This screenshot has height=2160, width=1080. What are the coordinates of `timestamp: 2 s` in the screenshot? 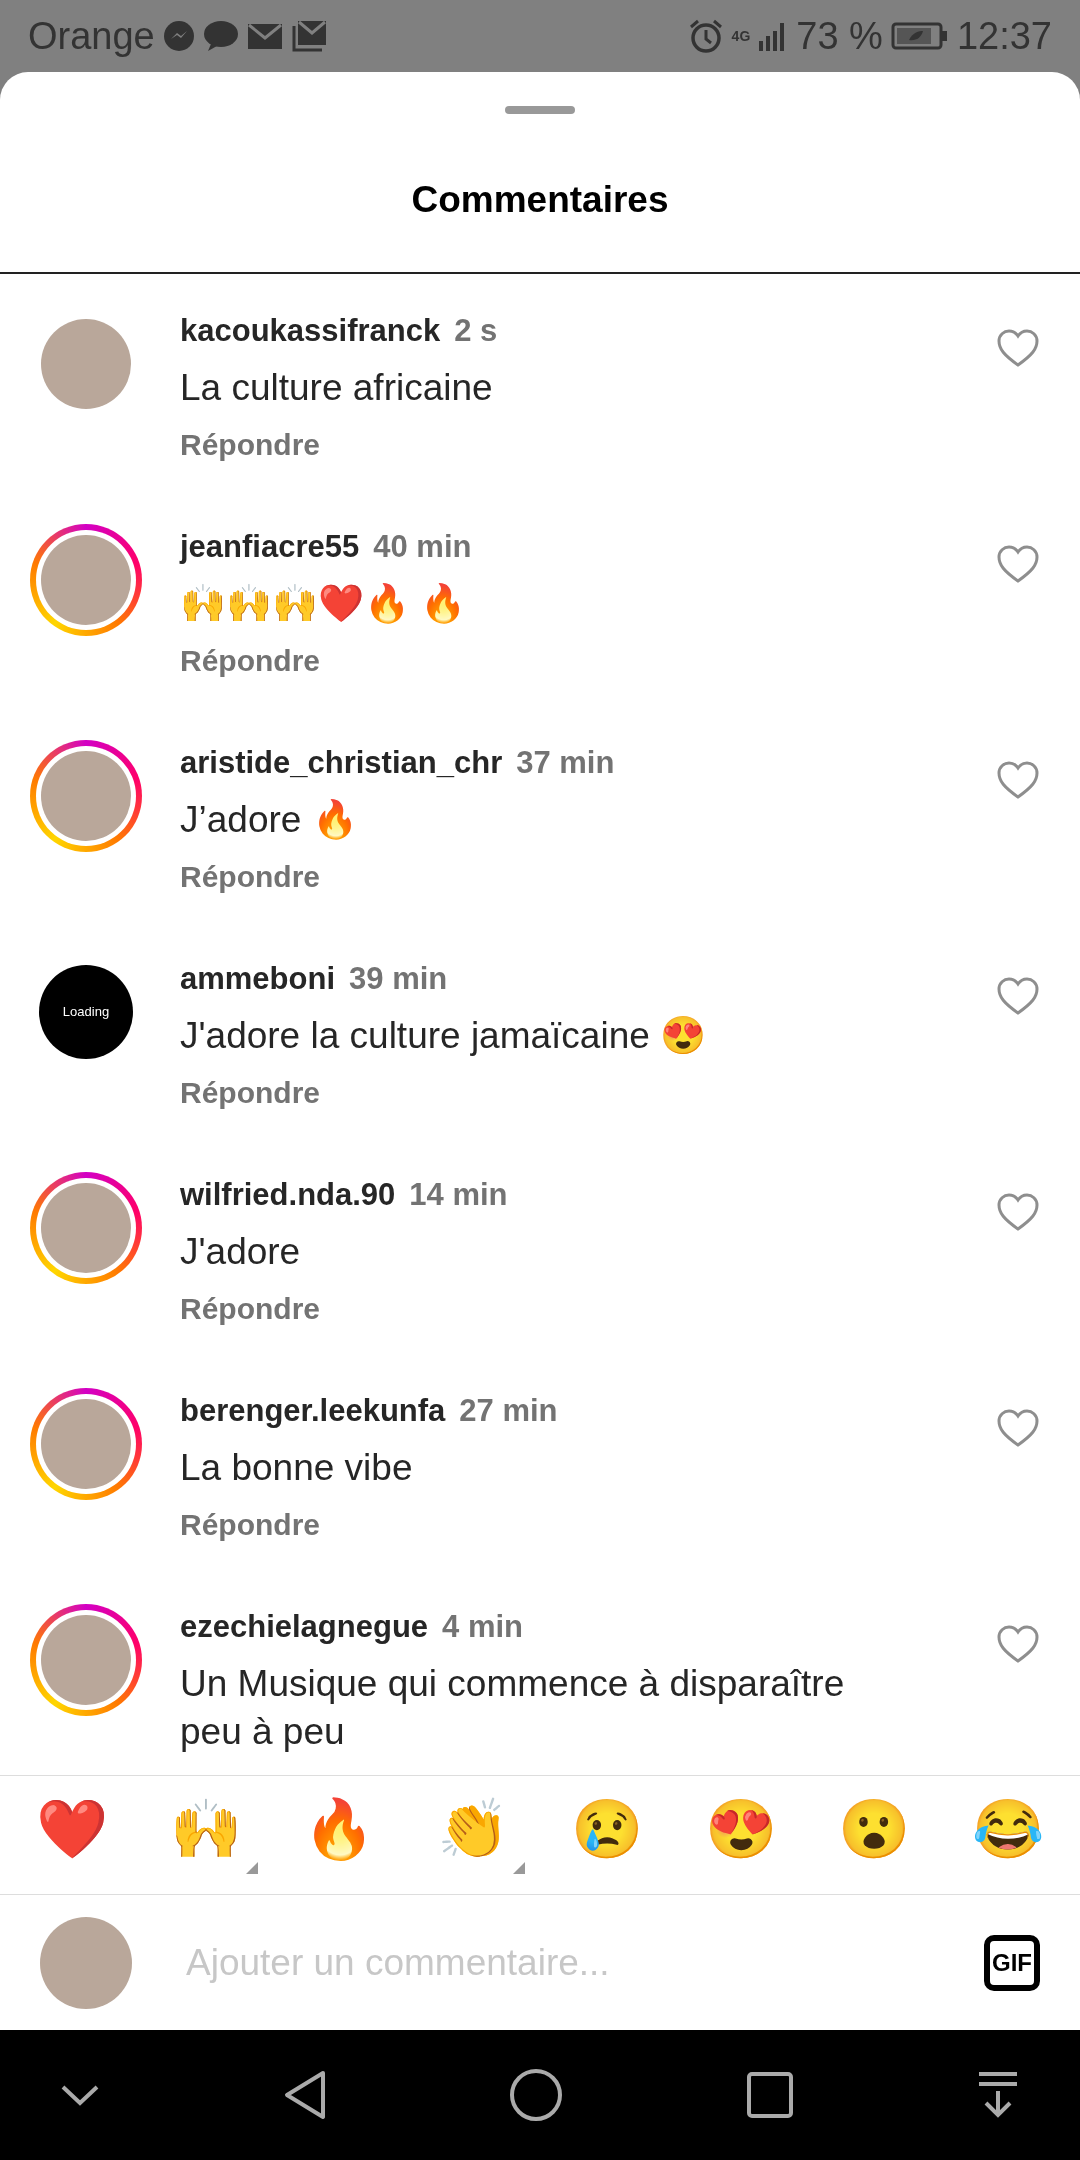 It's located at (476, 330).